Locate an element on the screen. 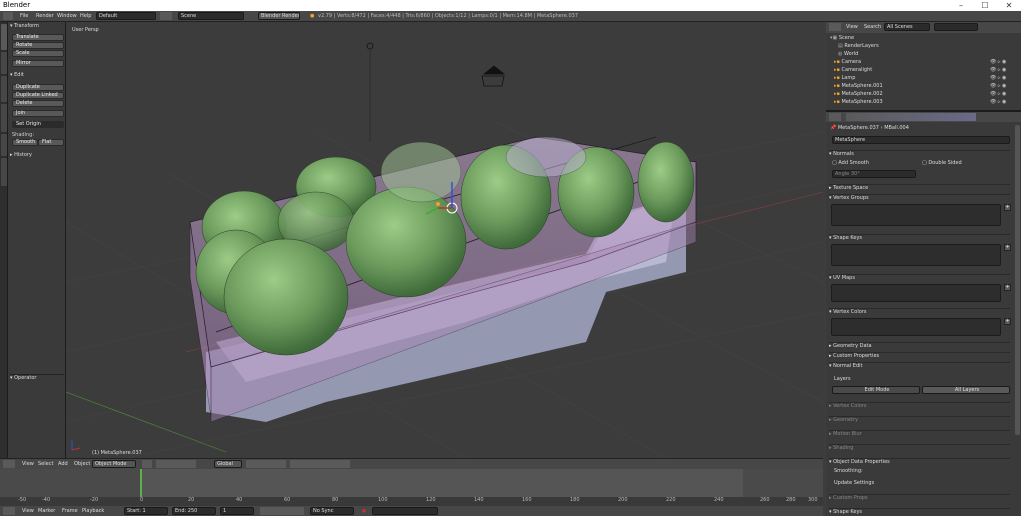 Image resolution: width=1021 pixels, height=516 pixels. current-frame-field: 1 is located at coordinates (237, 511).